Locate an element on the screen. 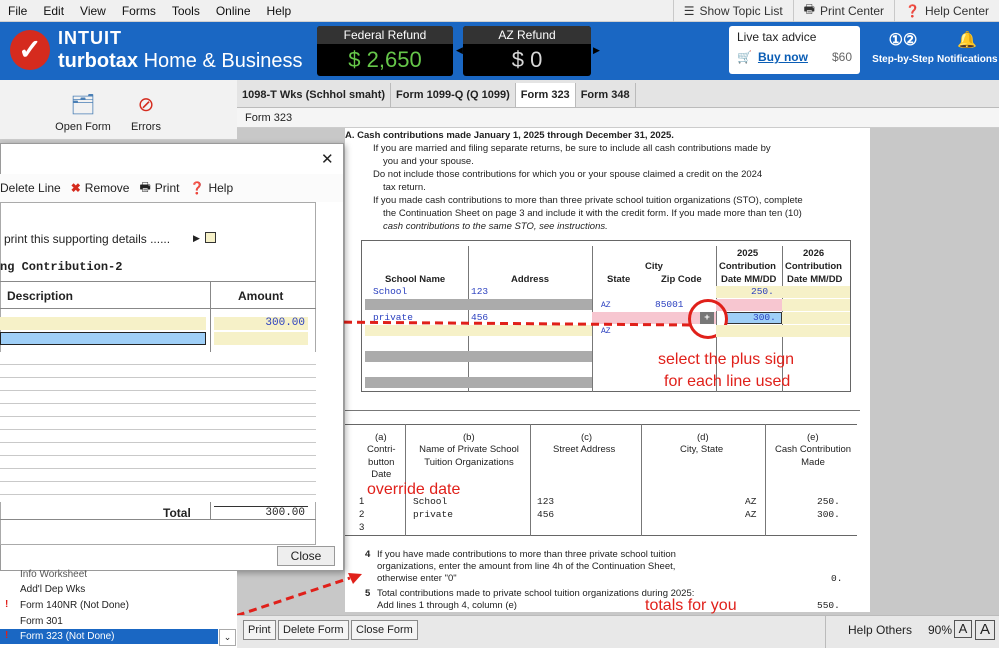 This screenshot has height=648, width=999. row2-state-field: AZ is located at coordinates (606, 306).